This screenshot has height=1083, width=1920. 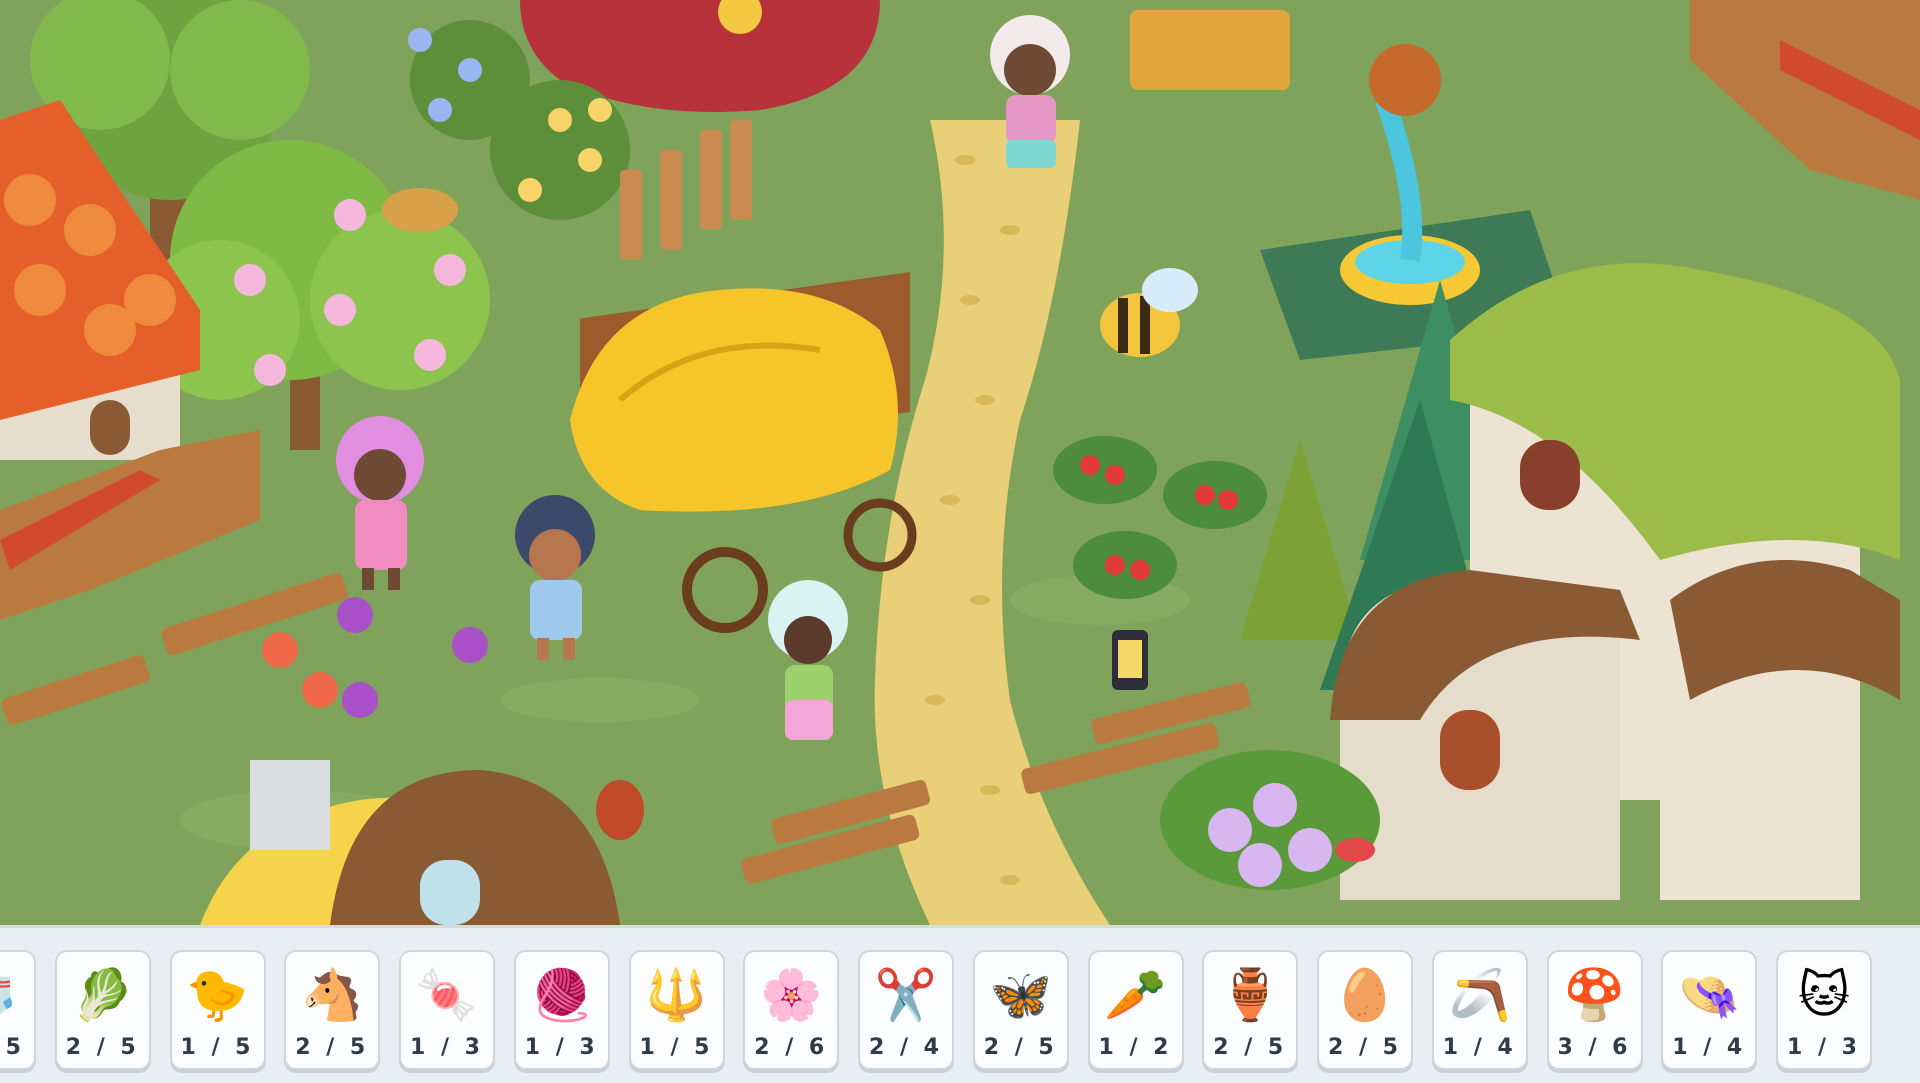 What do you see at coordinates (561, 995) in the screenshot?
I see `yarn-ball-icon: 🧶` at bounding box center [561, 995].